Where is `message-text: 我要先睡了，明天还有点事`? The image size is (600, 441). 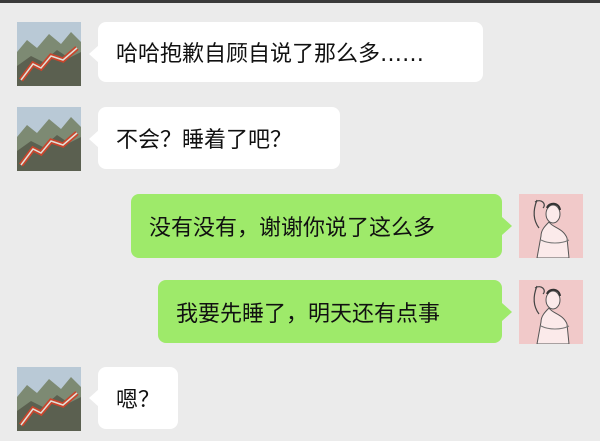 message-text: 我要先睡了，明天还有点事 is located at coordinates (308, 314).